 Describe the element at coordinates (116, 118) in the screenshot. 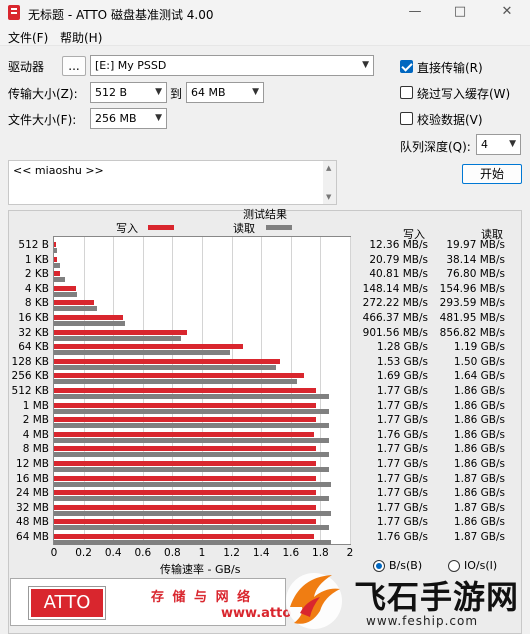

I see `file-size-value: 256 MB` at that location.